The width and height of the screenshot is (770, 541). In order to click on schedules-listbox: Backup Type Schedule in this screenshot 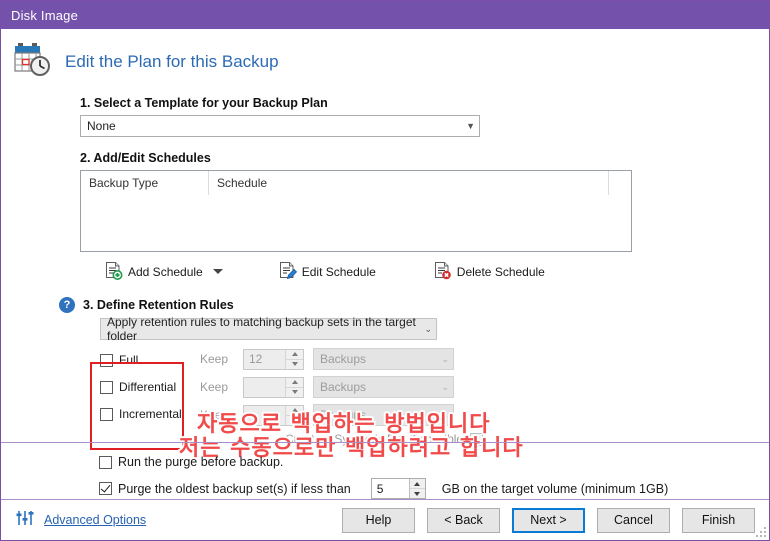, I will do `click(356, 211)`.